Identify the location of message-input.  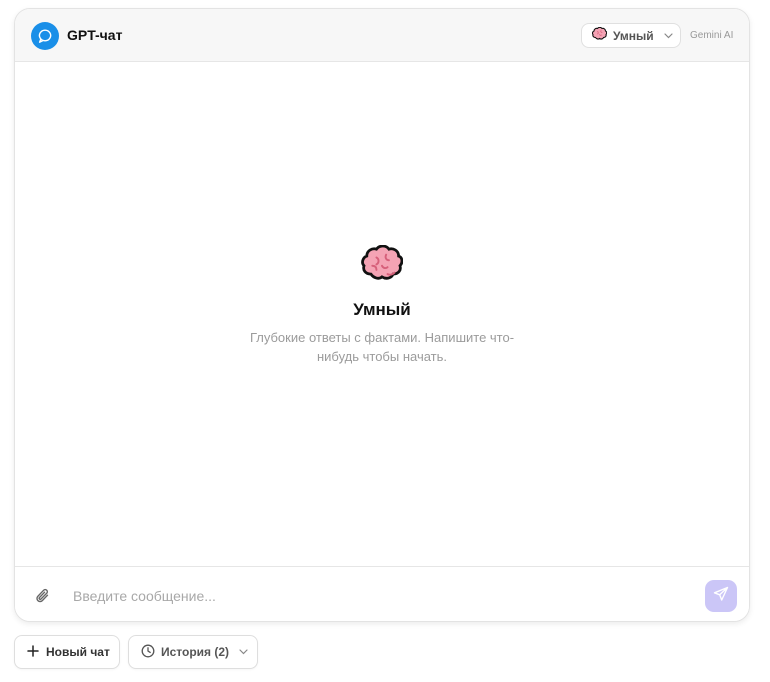
(383, 596).